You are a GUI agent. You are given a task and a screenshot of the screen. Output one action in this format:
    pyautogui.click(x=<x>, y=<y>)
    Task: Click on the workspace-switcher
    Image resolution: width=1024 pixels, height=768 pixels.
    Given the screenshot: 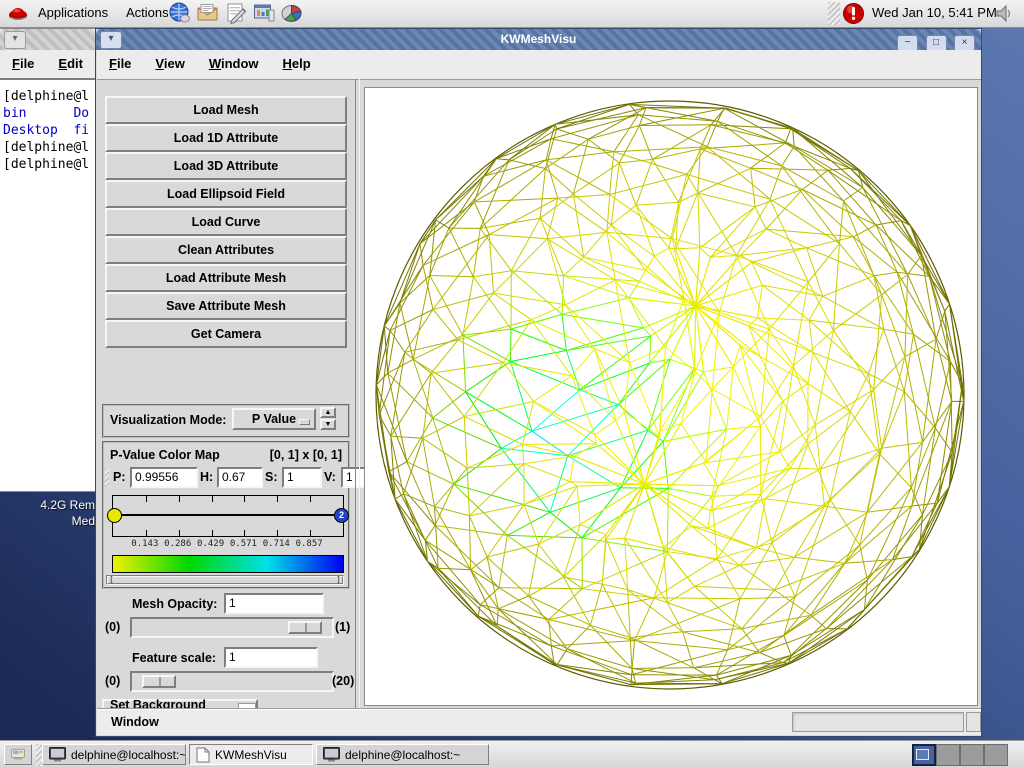 What is the action you would take?
    pyautogui.click(x=960, y=755)
    